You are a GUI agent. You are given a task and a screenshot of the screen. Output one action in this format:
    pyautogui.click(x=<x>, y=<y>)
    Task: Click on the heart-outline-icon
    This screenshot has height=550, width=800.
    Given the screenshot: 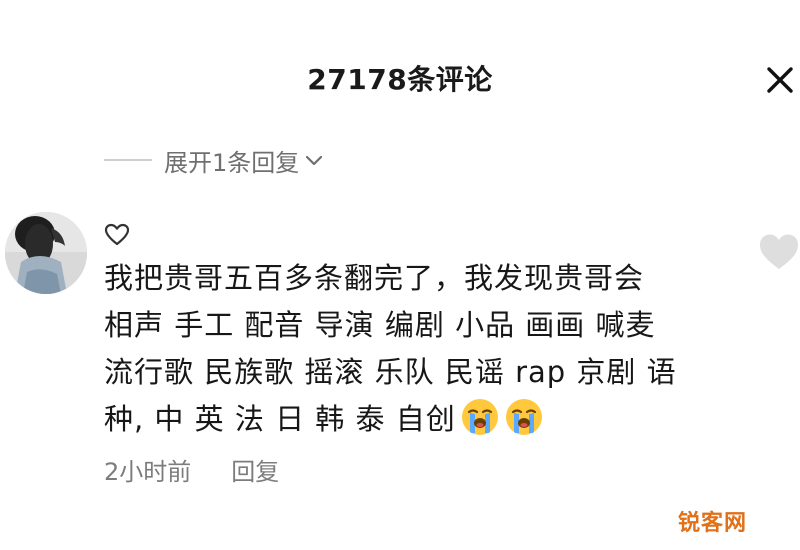 What is the action you would take?
    pyautogui.click(x=117, y=235)
    